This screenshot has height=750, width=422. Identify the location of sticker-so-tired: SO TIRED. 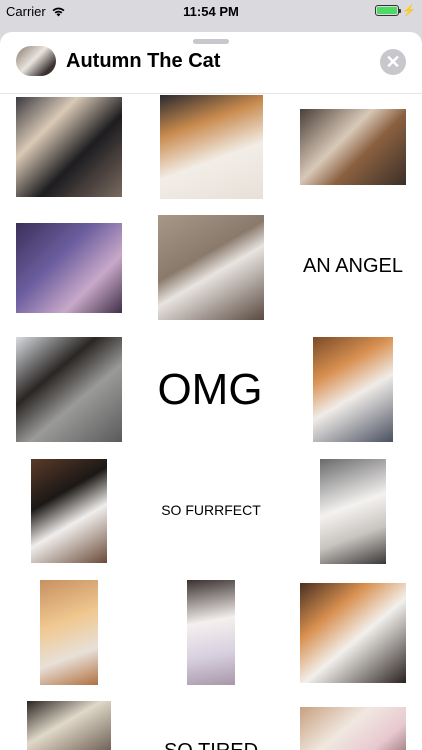
(211, 740).